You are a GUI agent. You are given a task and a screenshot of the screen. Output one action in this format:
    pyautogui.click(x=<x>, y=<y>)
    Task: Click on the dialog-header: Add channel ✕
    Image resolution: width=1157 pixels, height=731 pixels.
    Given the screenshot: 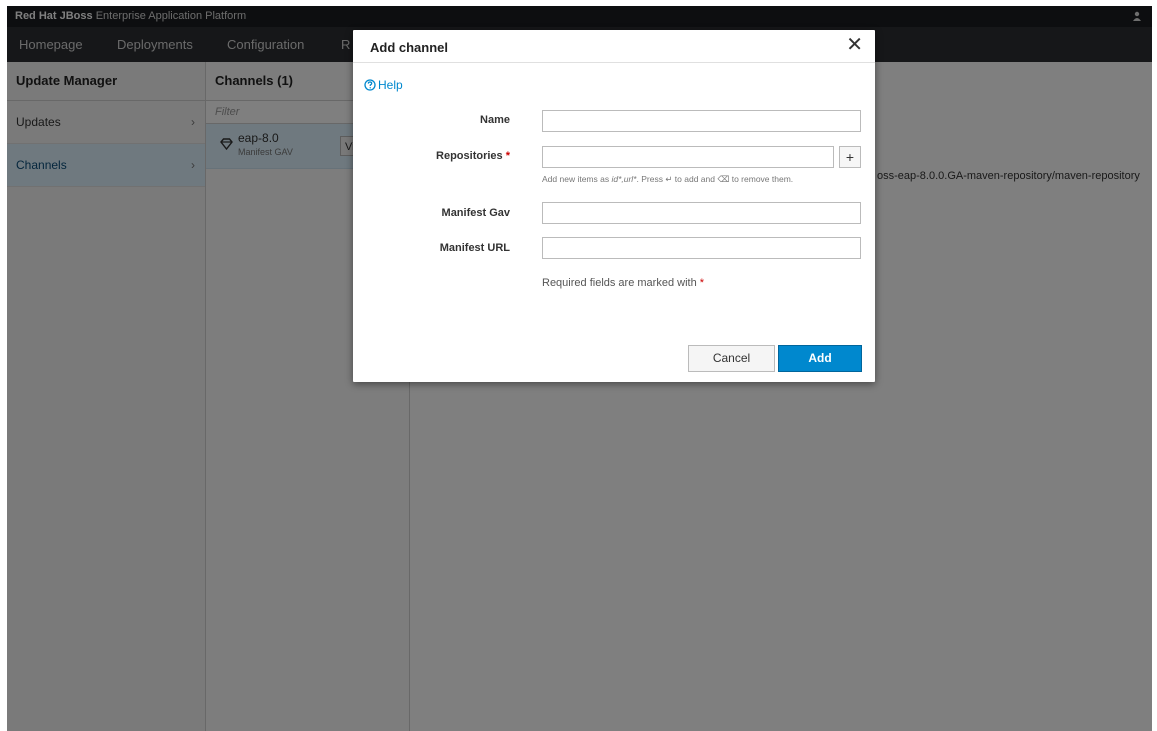 What is the action you would take?
    pyautogui.click(x=614, y=46)
    